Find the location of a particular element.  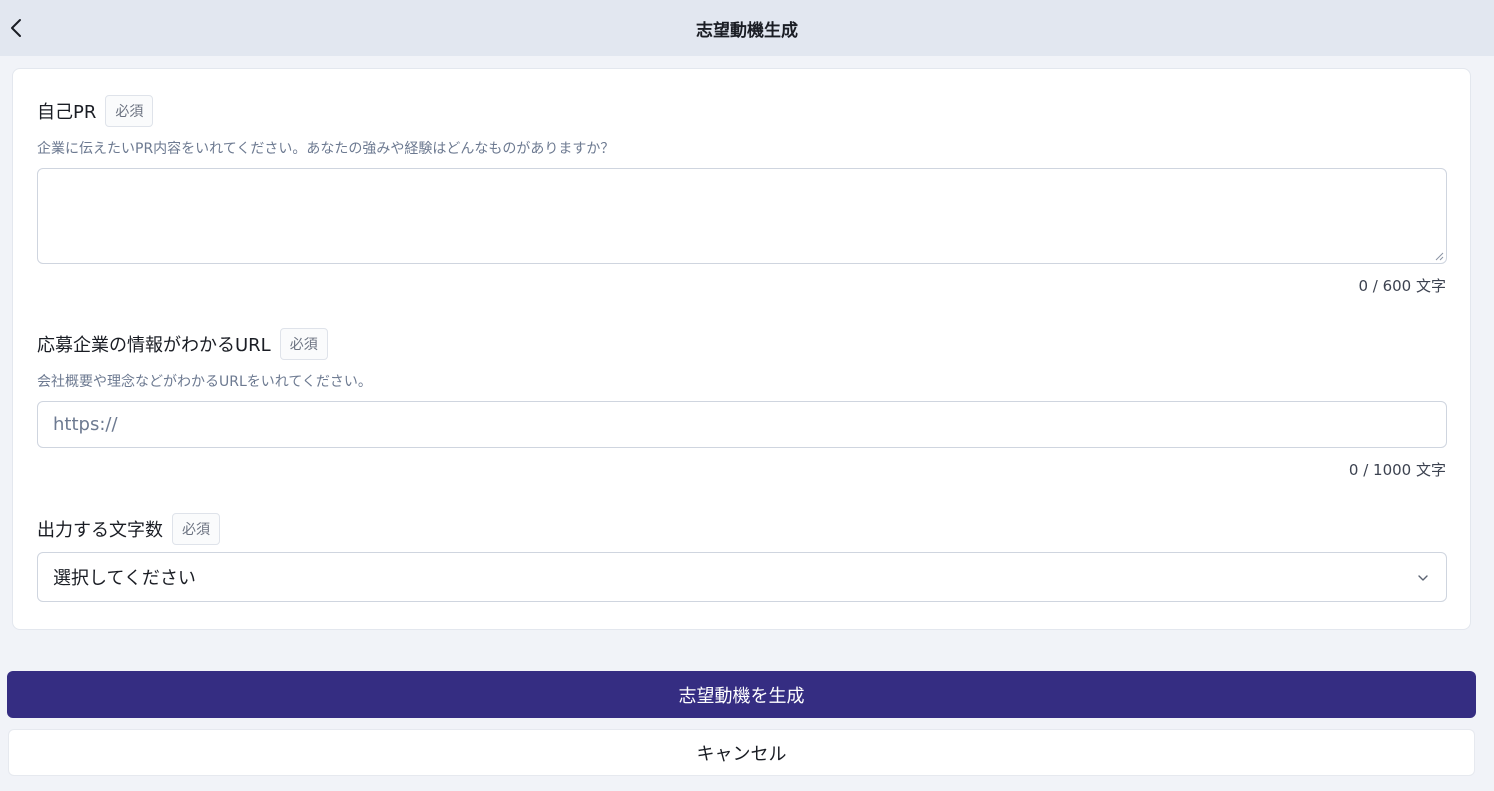

chevron-down-icon is located at coordinates (1423, 578).